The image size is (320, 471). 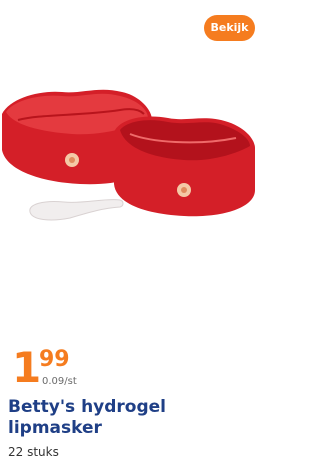 What do you see at coordinates (33, 452) in the screenshot?
I see `product-quantity: 22 stuks` at bounding box center [33, 452].